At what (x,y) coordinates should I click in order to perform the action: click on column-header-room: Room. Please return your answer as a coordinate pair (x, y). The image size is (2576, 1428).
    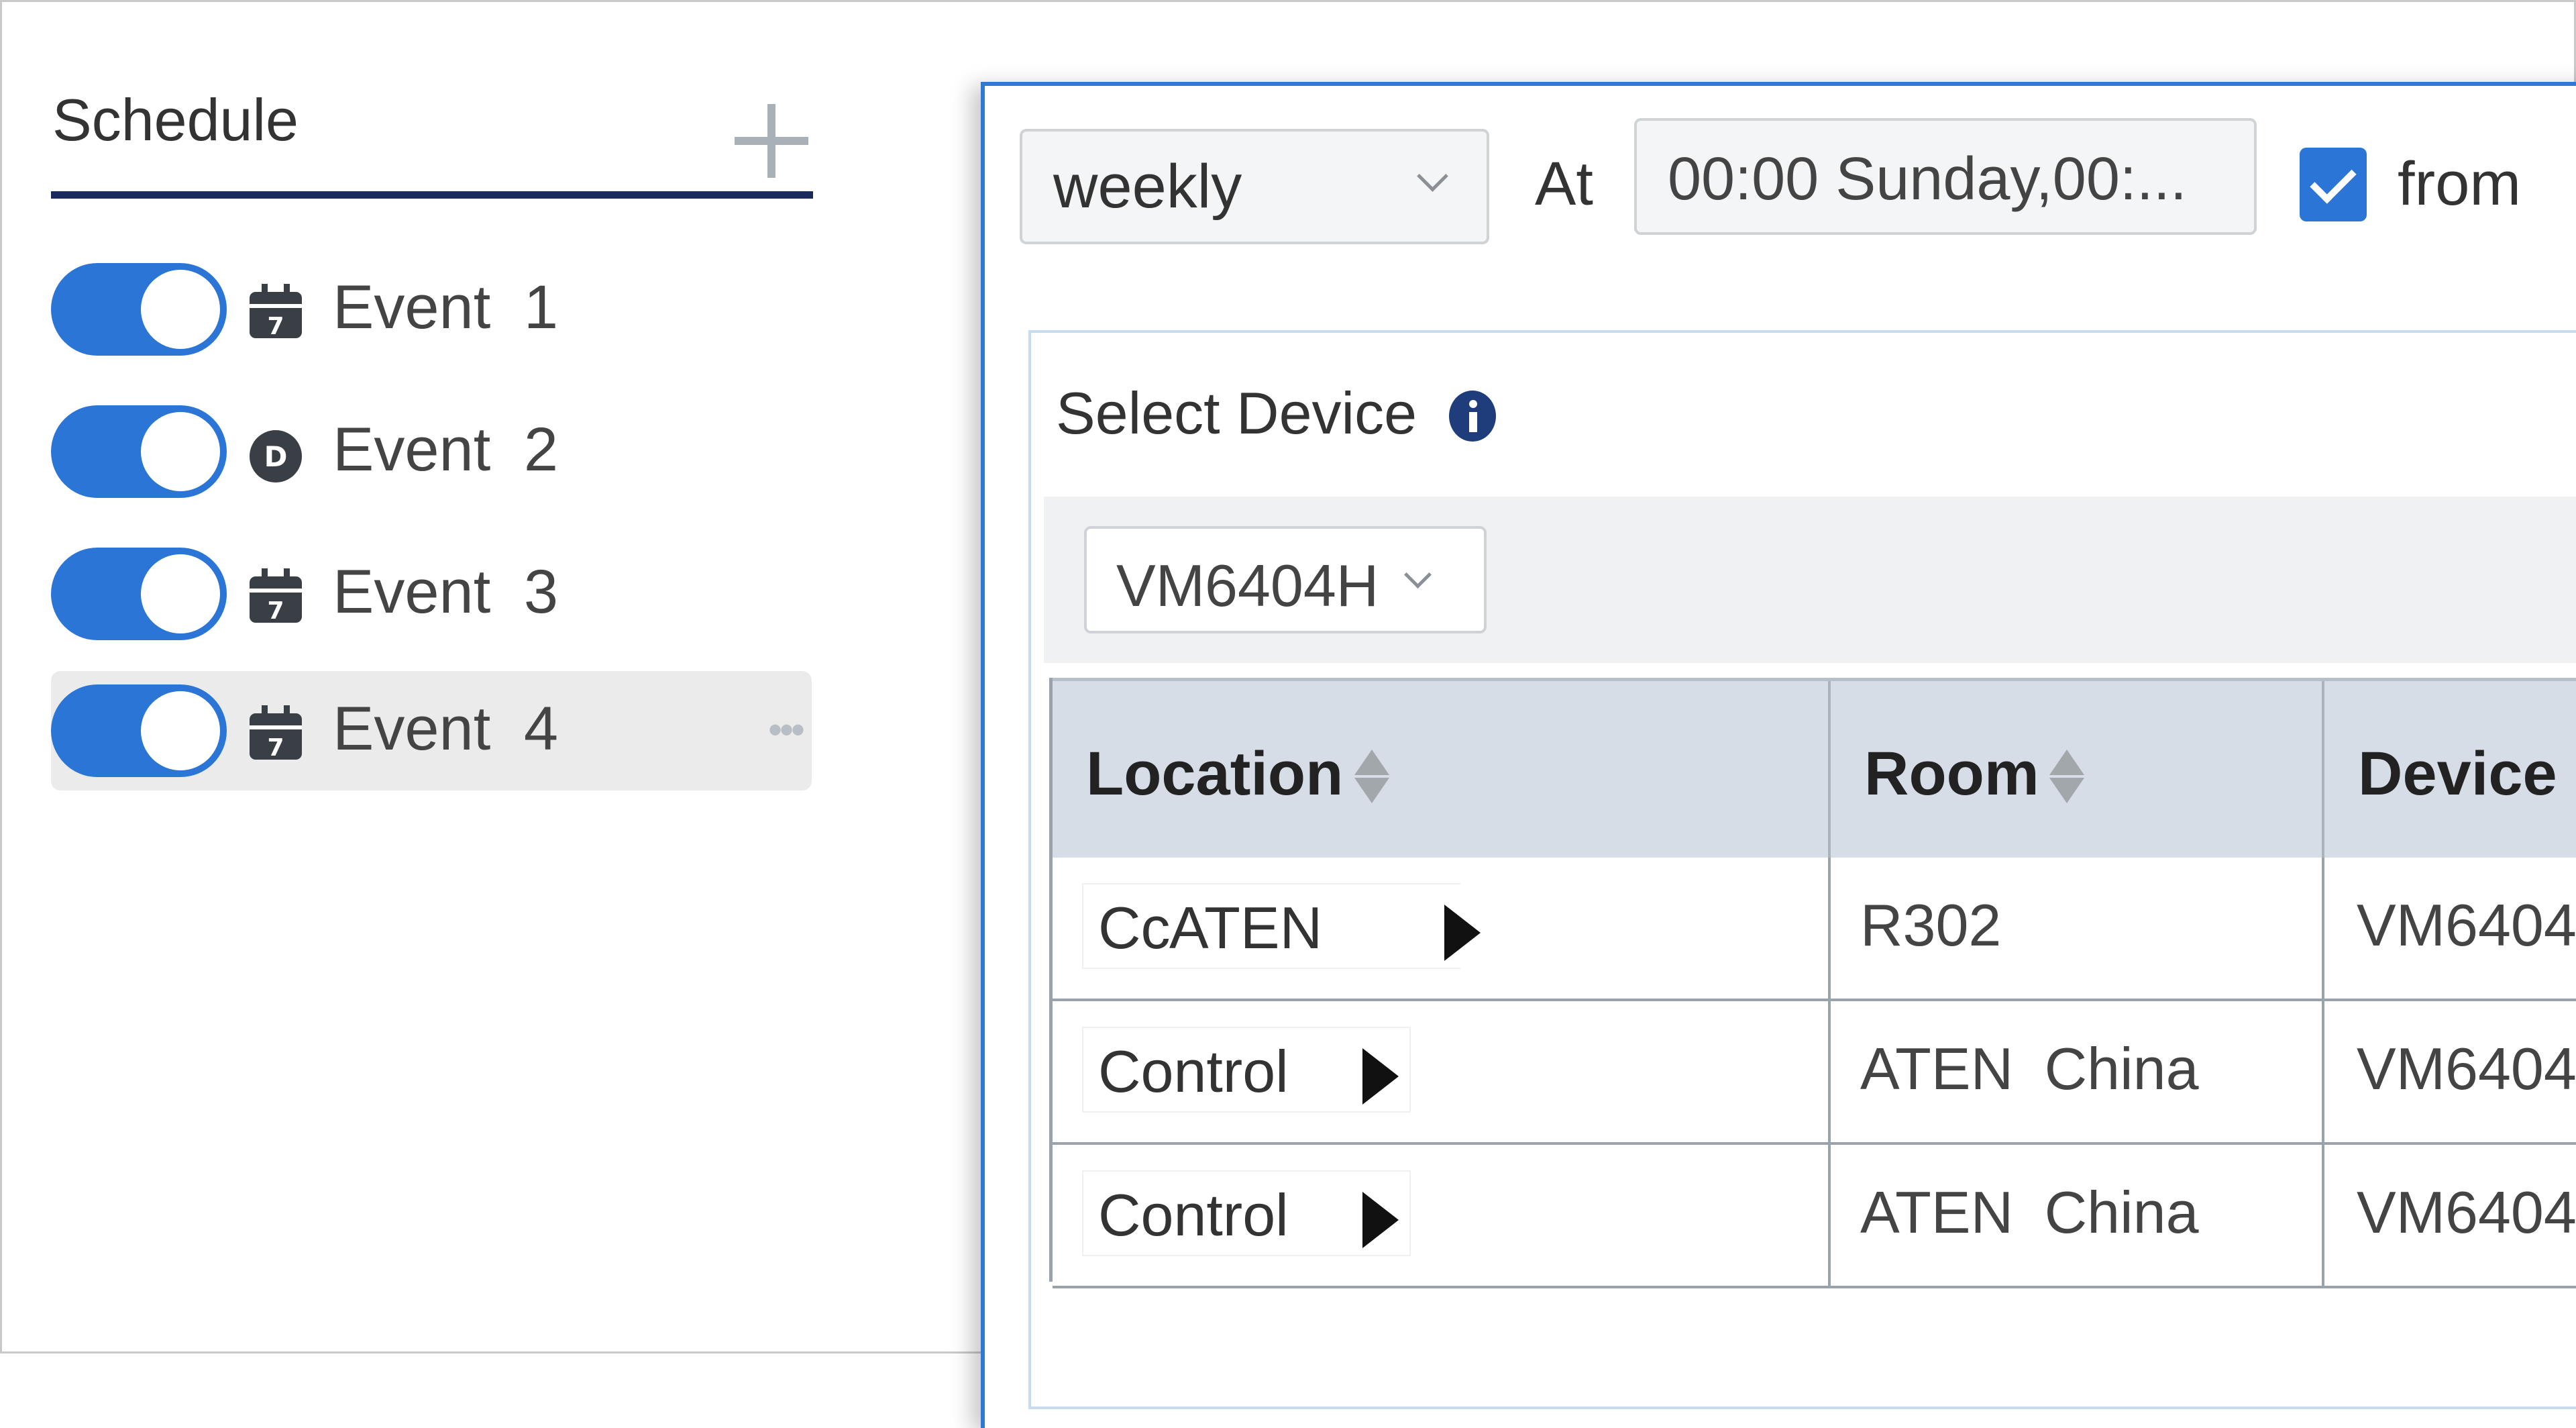
    Looking at the image, I should click on (2077, 771).